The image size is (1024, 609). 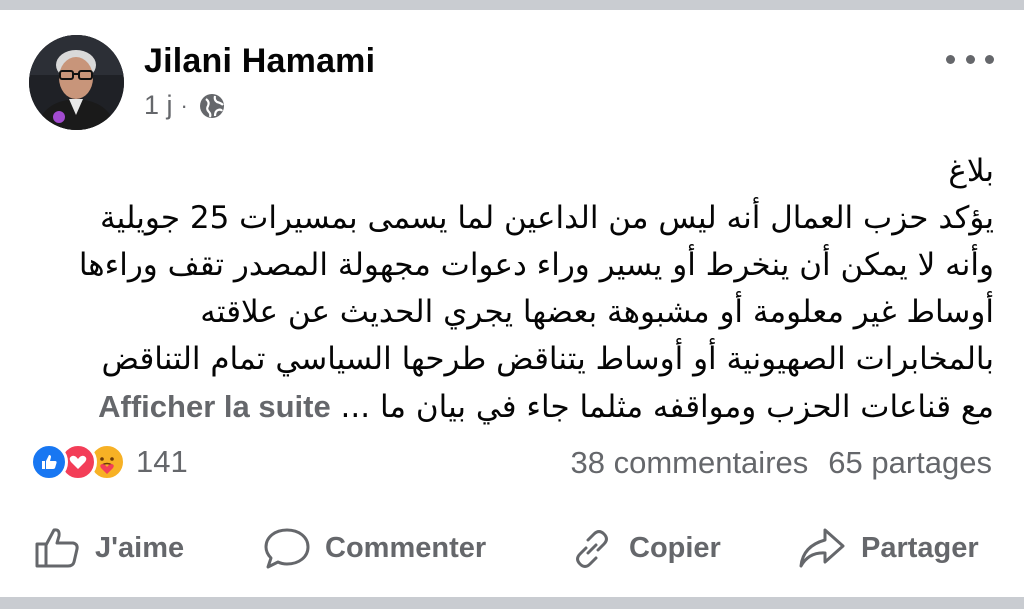 I want to click on shares-count: 65 partages, so click(x=910, y=463).